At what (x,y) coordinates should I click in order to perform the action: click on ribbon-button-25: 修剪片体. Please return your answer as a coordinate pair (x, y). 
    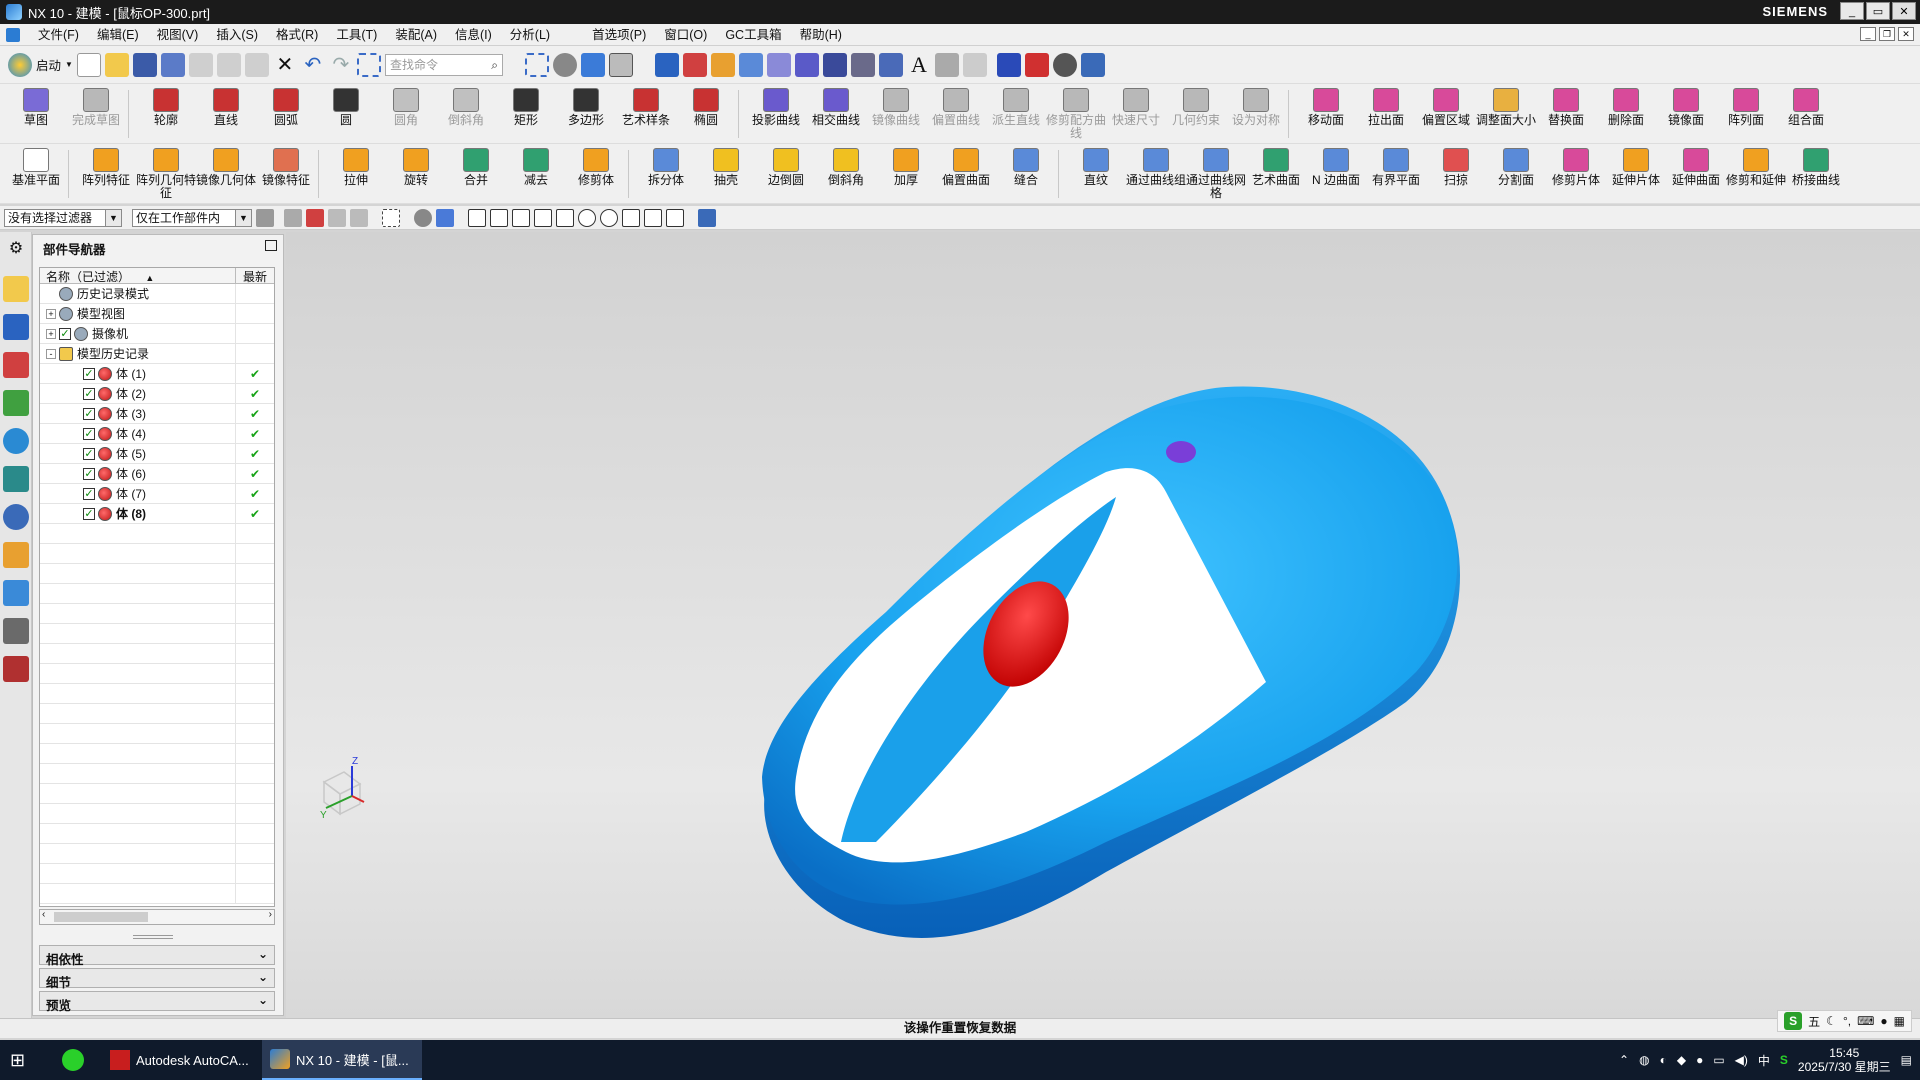
    Looking at the image, I should click on (1576, 174).